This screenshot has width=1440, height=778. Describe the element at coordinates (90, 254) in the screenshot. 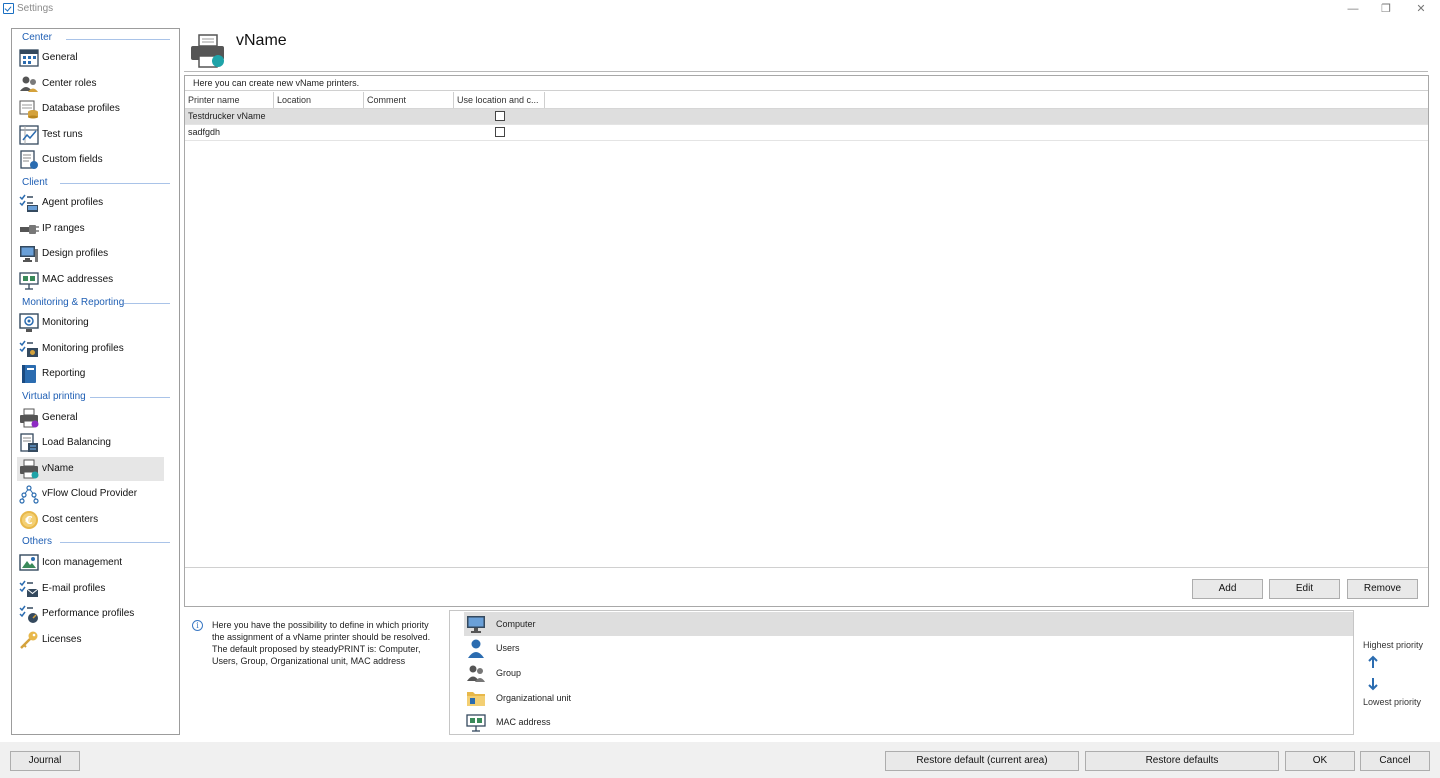

I see `sidebar-item-design-profiles: Design profiles` at that location.